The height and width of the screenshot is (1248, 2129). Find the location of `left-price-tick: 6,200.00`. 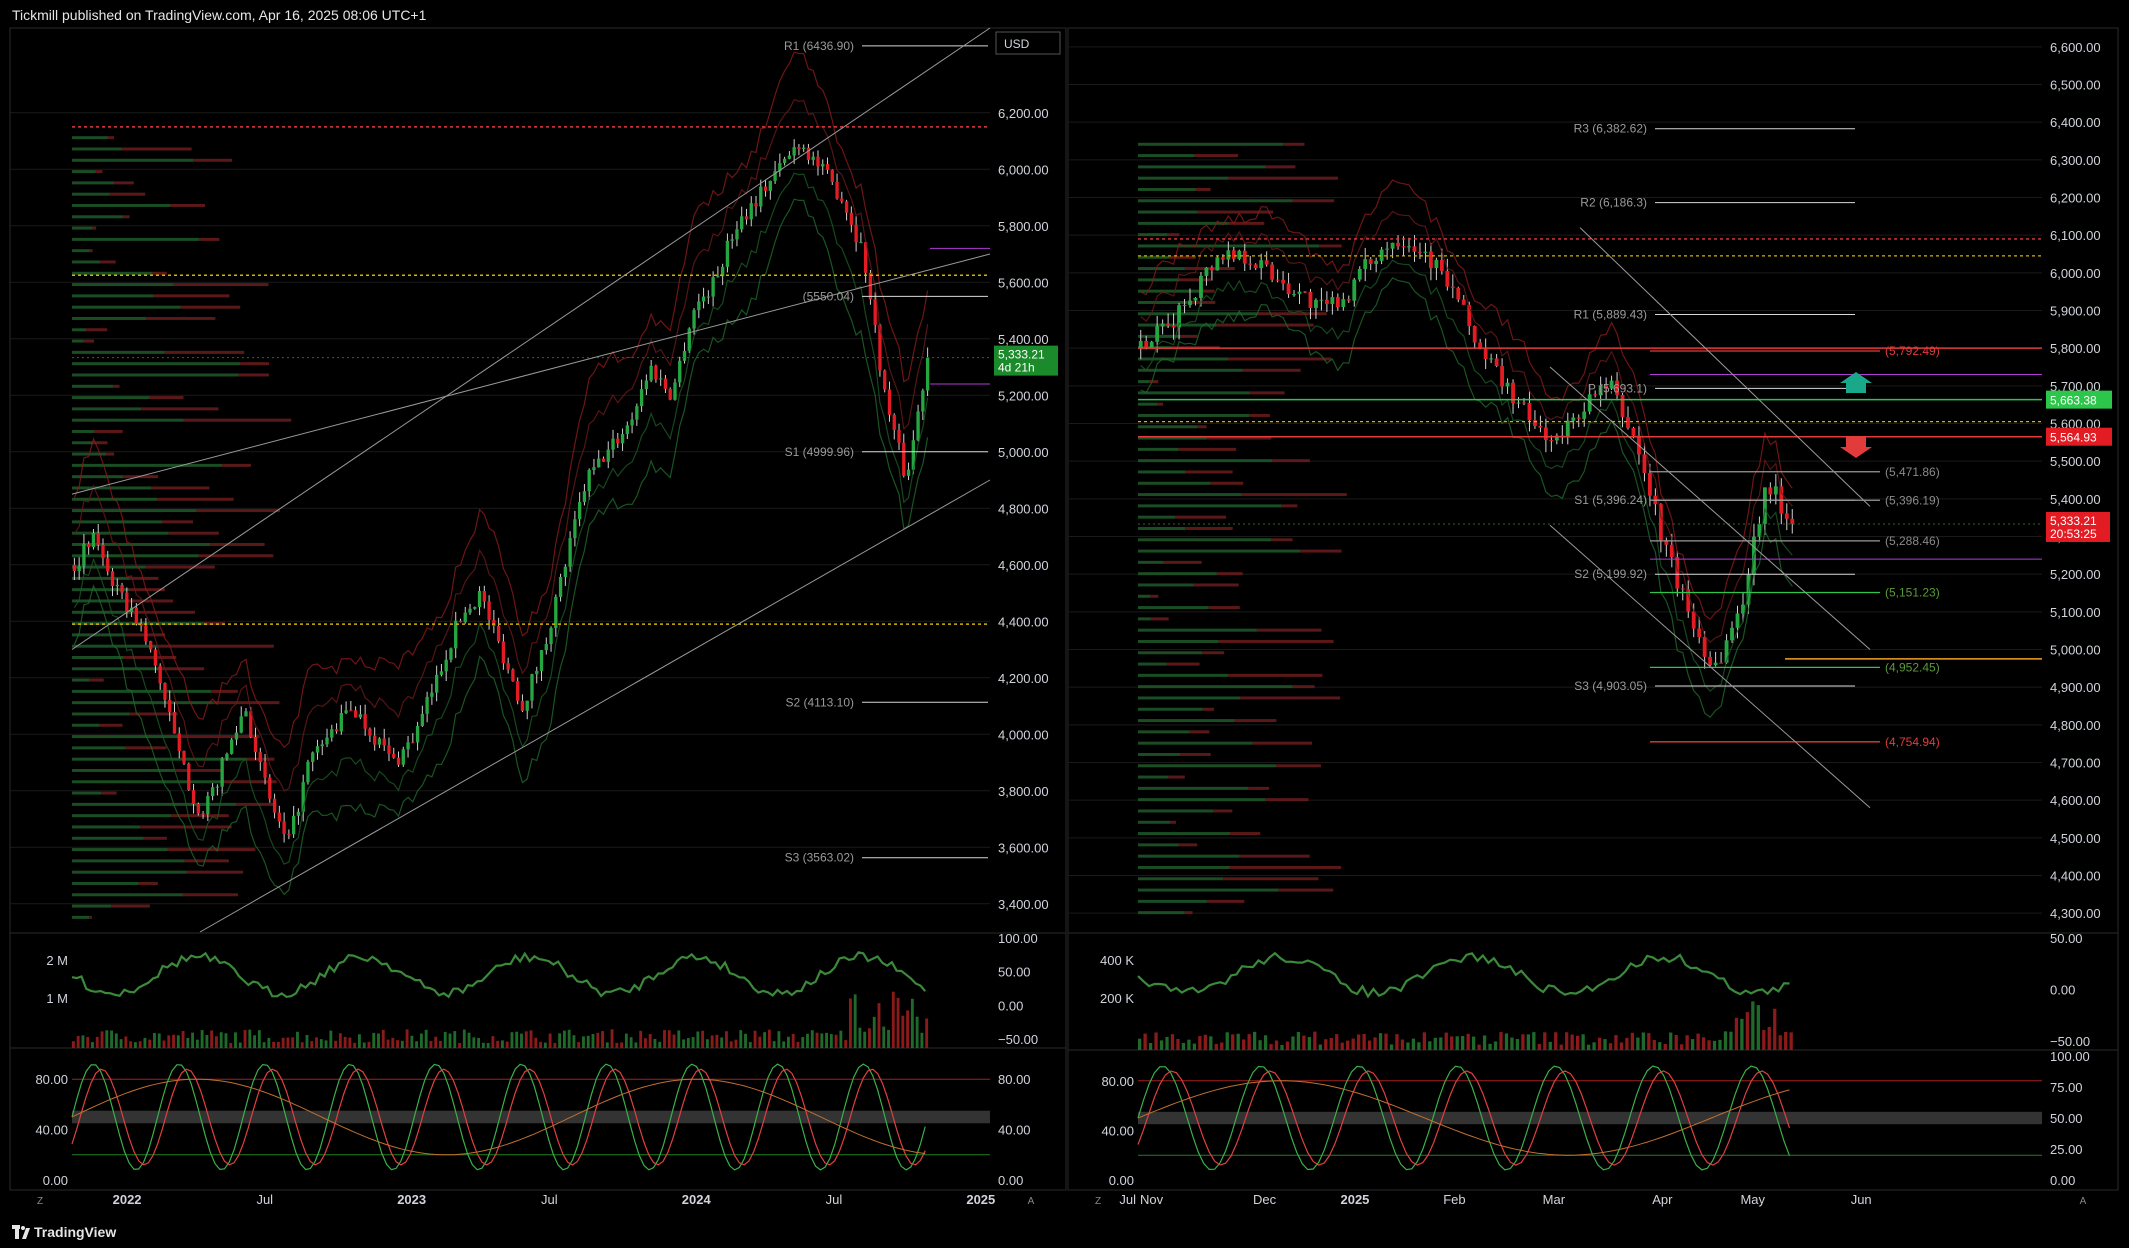

left-price-tick: 6,200.00 is located at coordinates (1023, 113).